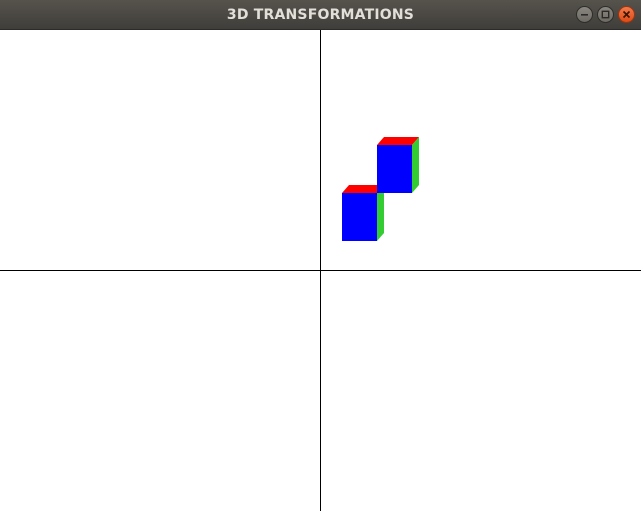  I want to click on minimize-button, so click(584, 14).